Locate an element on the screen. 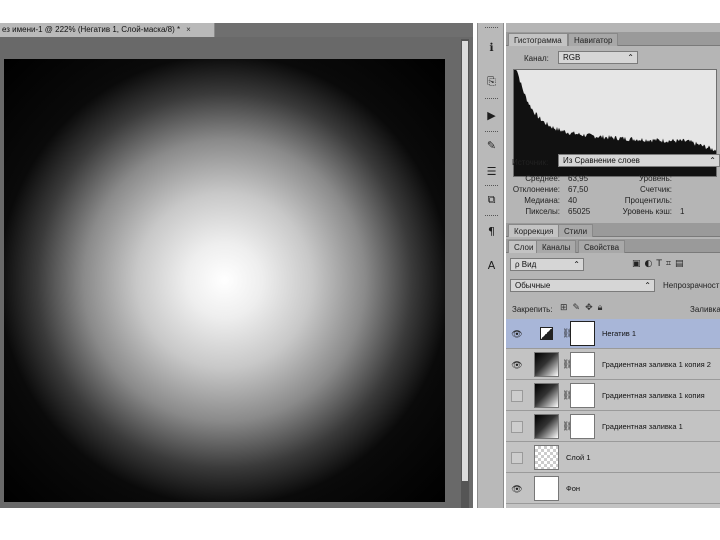 The width and height of the screenshot is (720, 540). cache-label: Уровень кэш: is located at coordinates (647, 211).